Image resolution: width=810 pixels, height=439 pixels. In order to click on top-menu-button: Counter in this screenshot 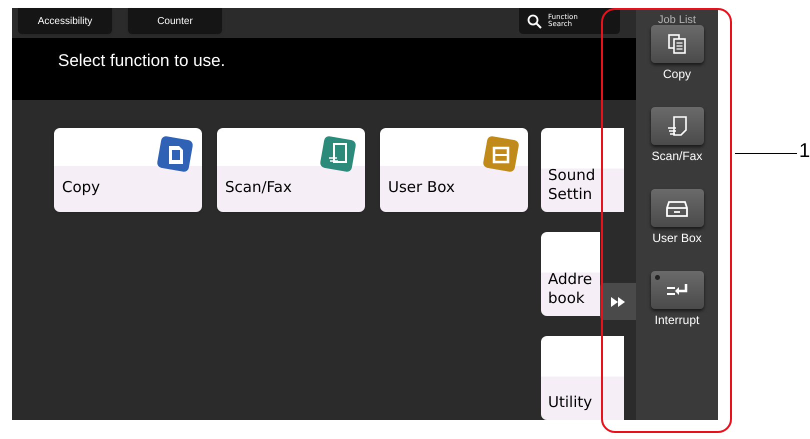, I will do `click(175, 21)`.